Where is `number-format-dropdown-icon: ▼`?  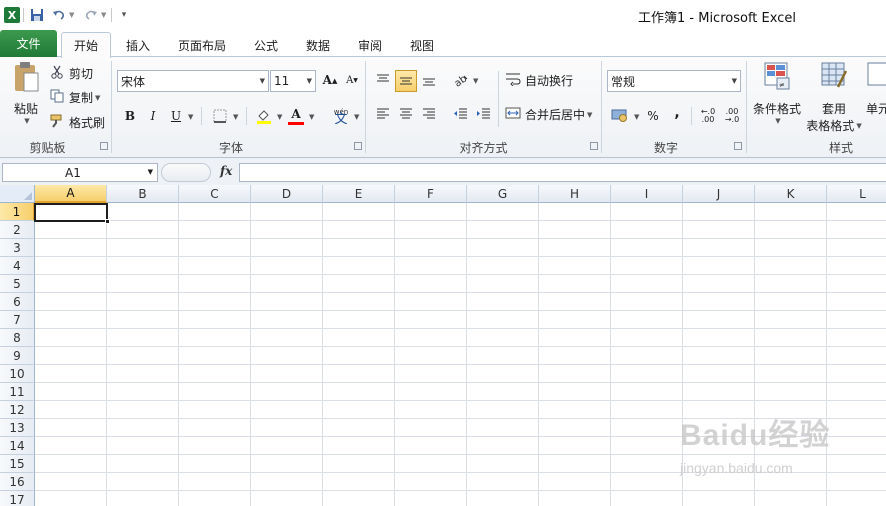
number-format-dropdown-icon: ▼ is located at coordinates (734, 81).